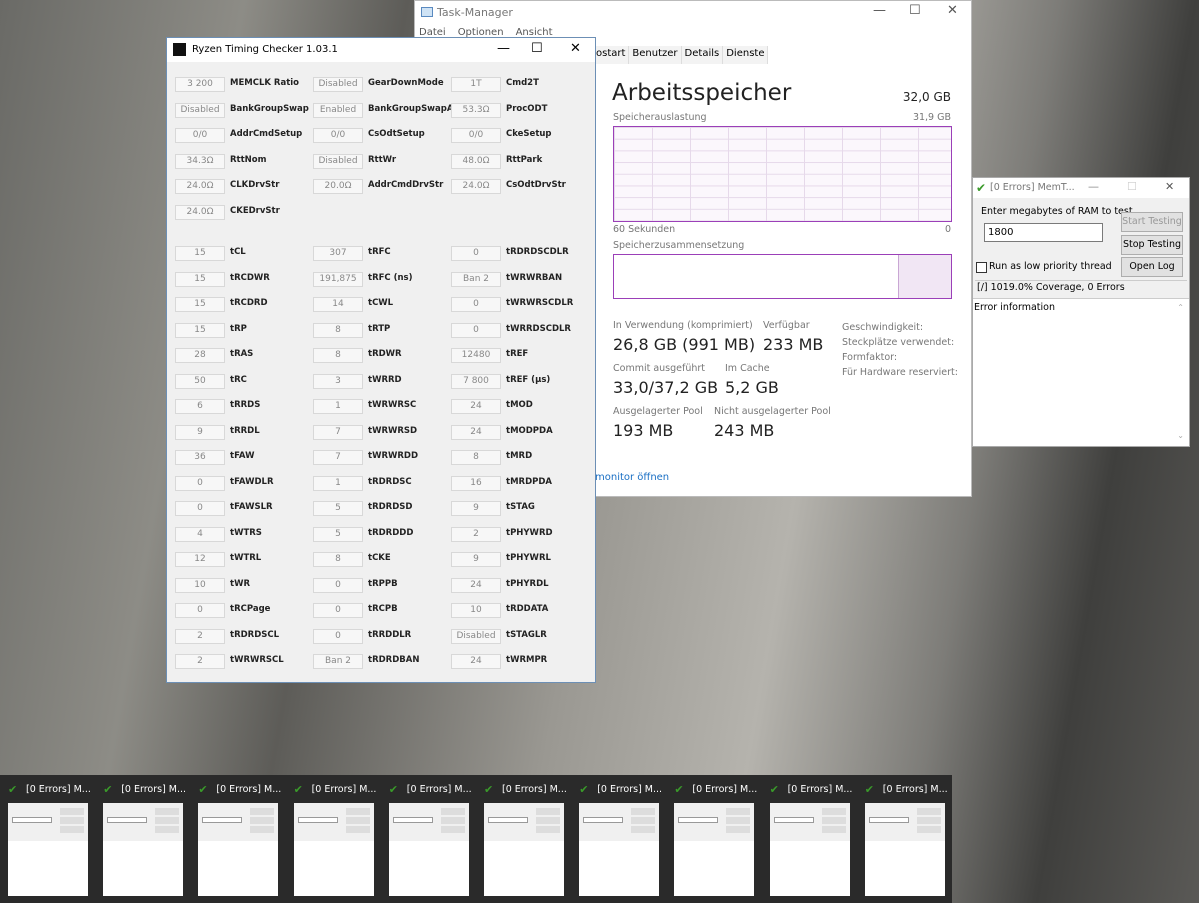  What do you see at coordinates (476, 84) in the screenshot?
I see `timing-value: 1T` at bounding box center [476, 84].